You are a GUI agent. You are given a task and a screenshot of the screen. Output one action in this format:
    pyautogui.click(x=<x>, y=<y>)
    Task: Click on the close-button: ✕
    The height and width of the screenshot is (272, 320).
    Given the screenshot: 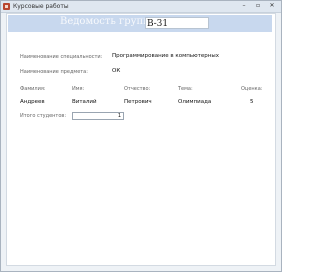 What is the action you would take?
    pyautogui.click(x=272, y=6)
    